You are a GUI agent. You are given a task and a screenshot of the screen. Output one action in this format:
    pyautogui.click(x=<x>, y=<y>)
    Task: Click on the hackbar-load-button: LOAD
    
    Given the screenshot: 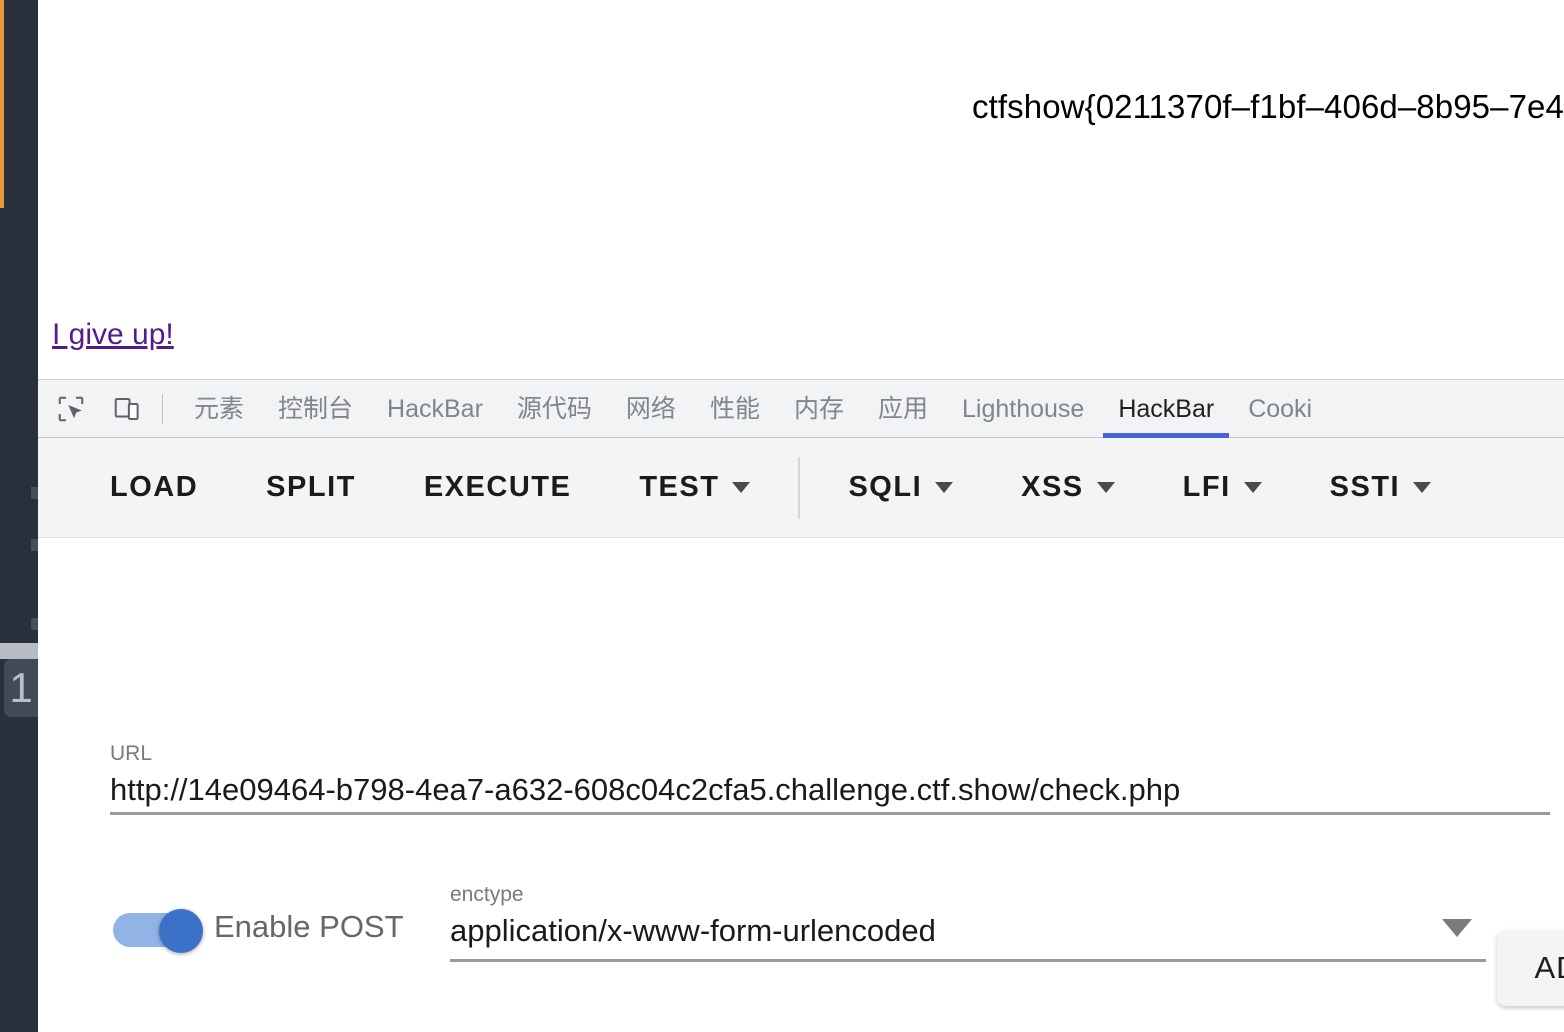 What is the action you would take?
    pyautogui.click(x=154, y=487)
    